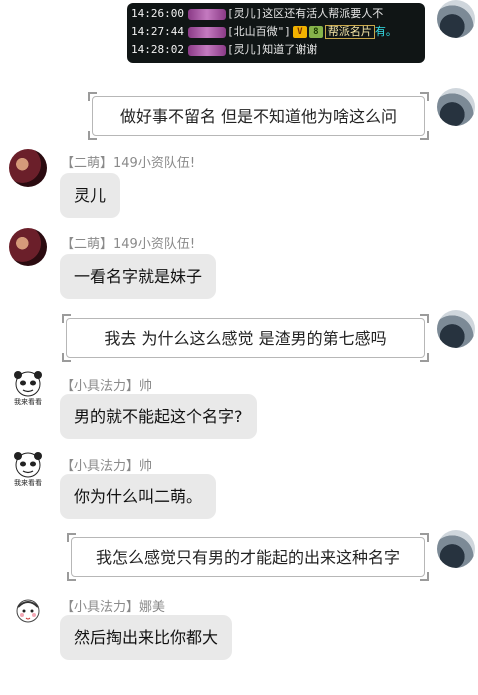 The width and height of the screenshot is (478, 695). Describe the element at coordinates (138, 276) in the screenshot. I see `message-bubble: 一看名字就是妹子` at that location.